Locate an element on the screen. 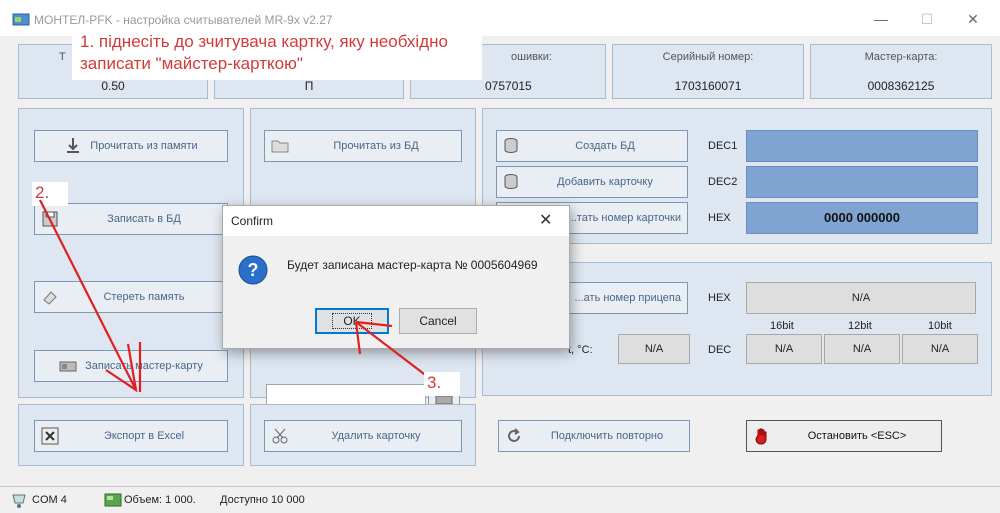  read-trailer-label: ...ать номер прицепа is located at coordinates (627, 298).